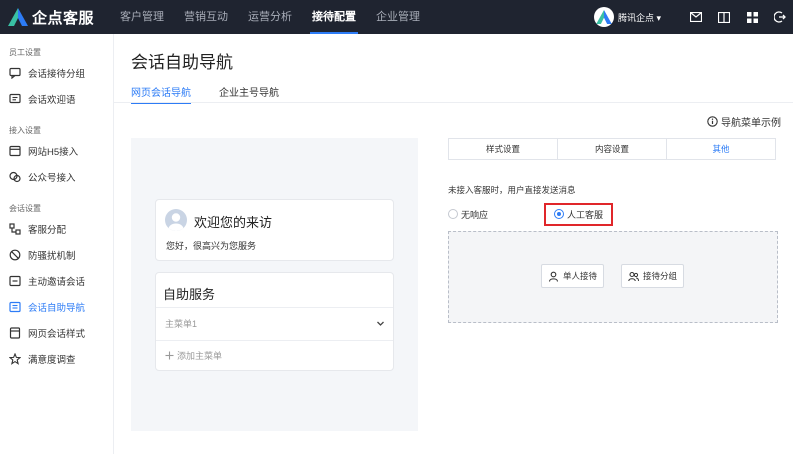  I want to click on radio-human-agent: 人工客服, so click(579, 214).